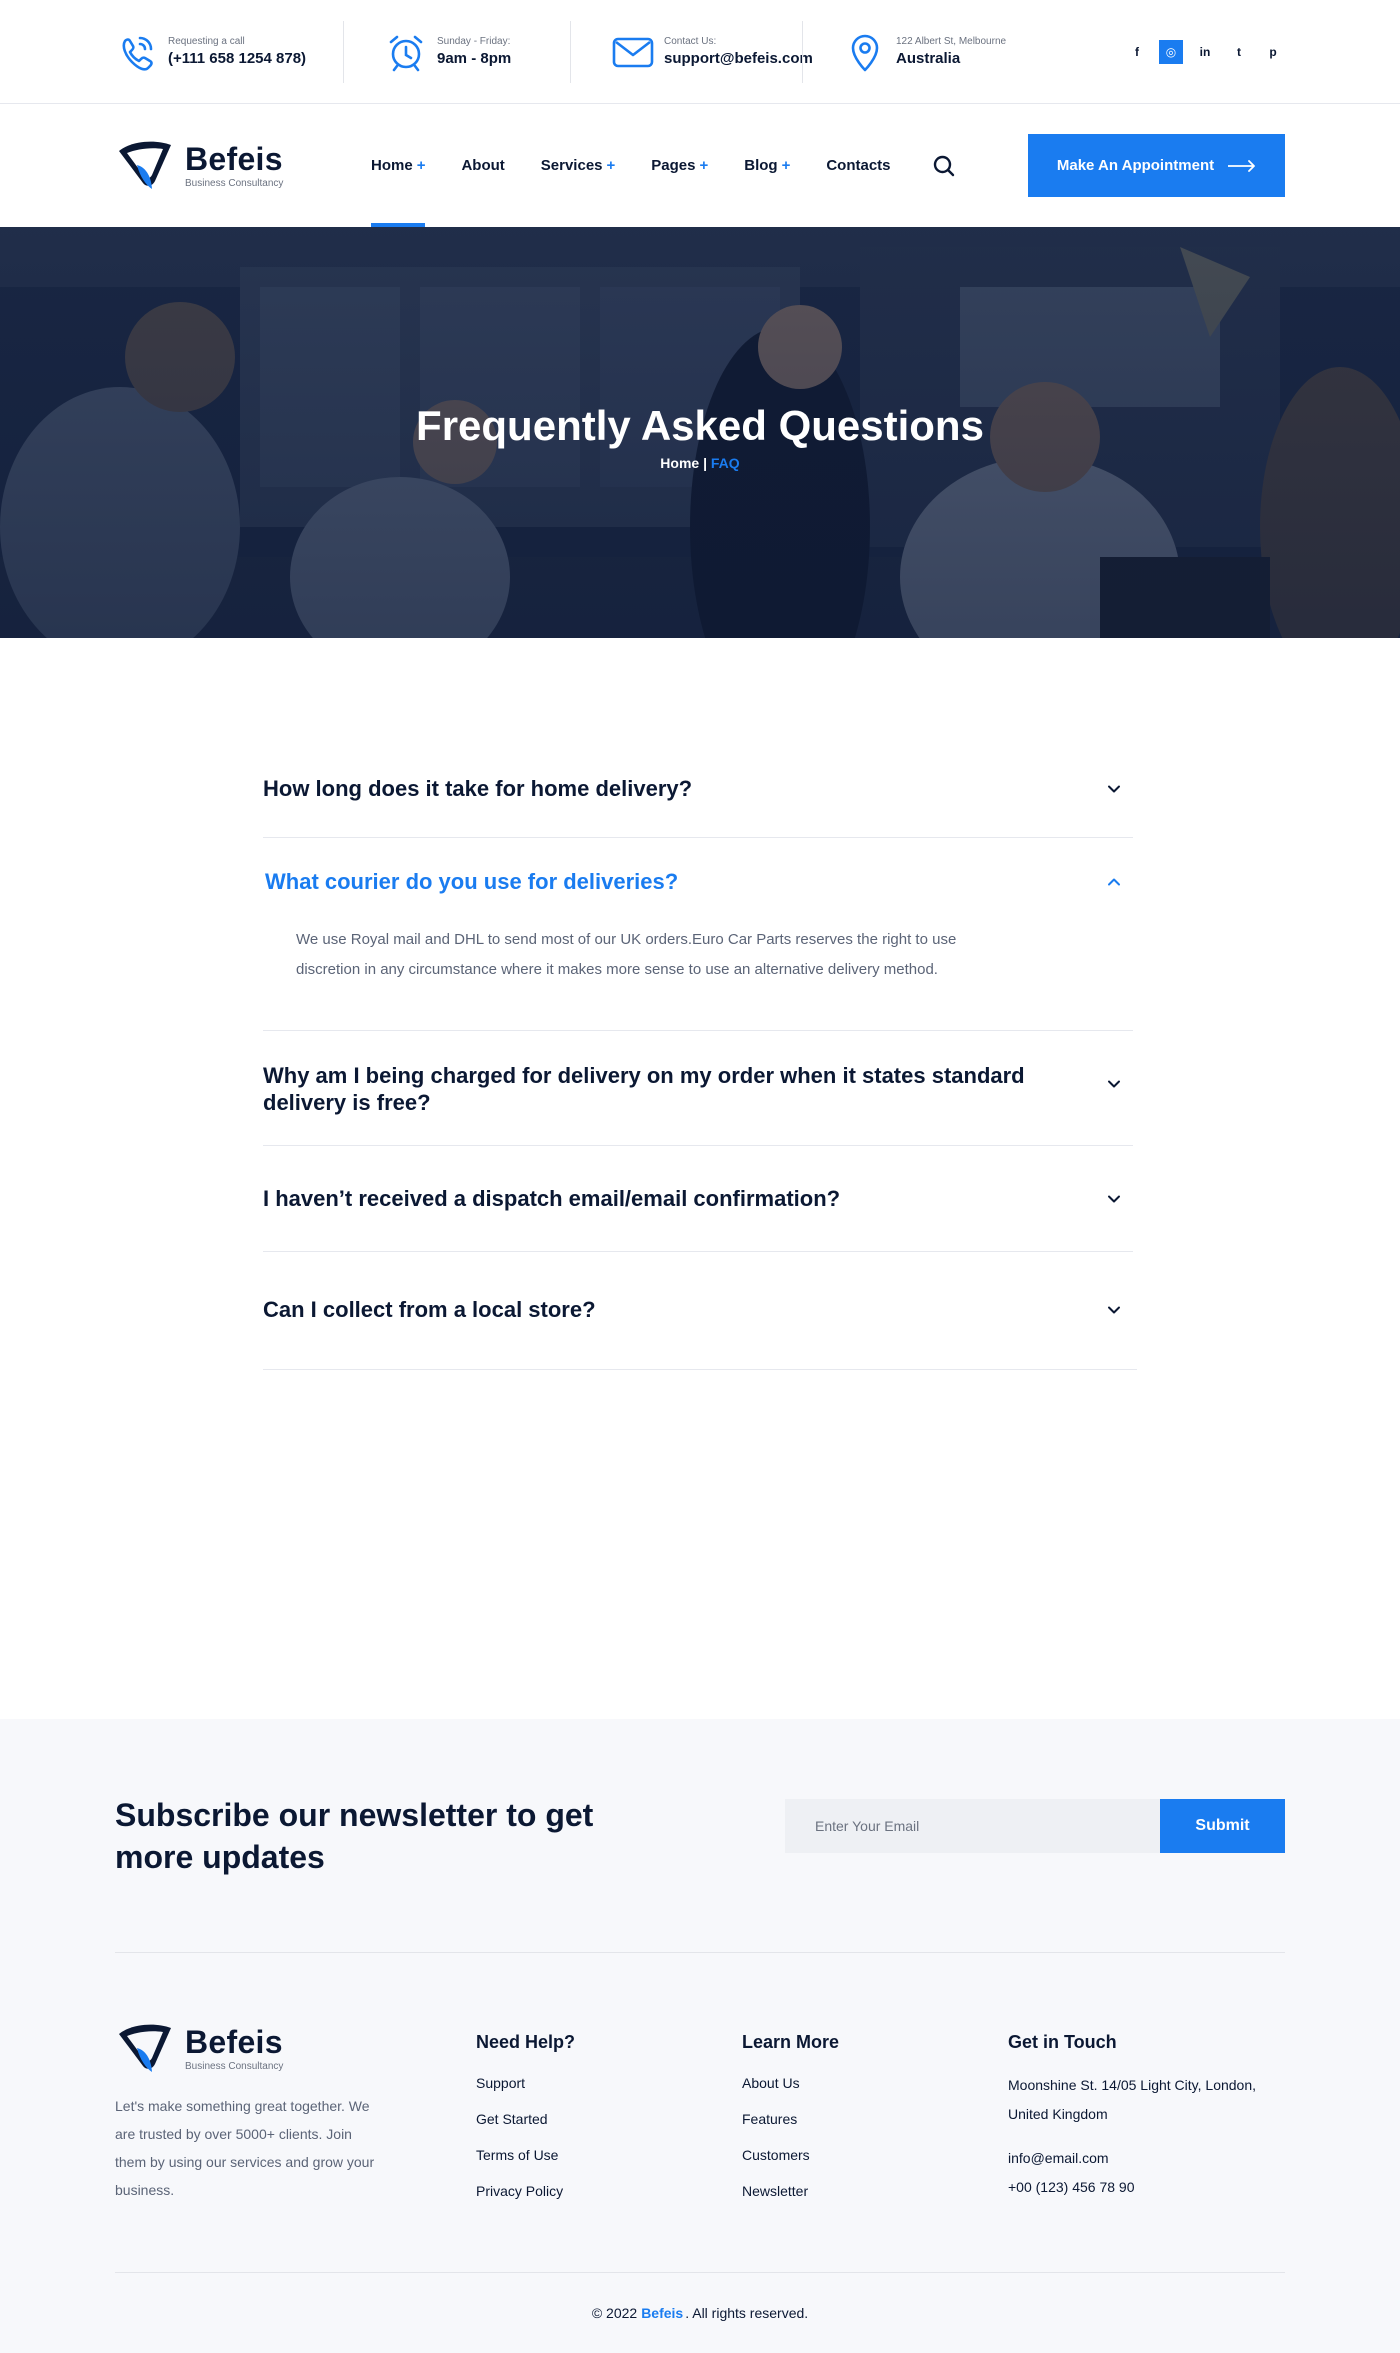  Describe the element at coordinates (747, 2313) in the screenshot. I see `copyright-suffix: . All rights reserved.` at that location.